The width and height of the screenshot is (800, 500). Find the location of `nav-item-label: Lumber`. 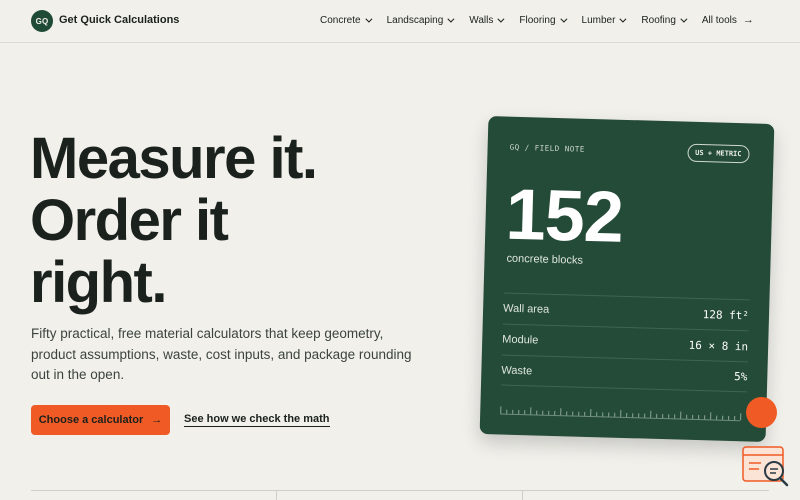

nav-item-label: Lumber is located at coordinates (598, 20).